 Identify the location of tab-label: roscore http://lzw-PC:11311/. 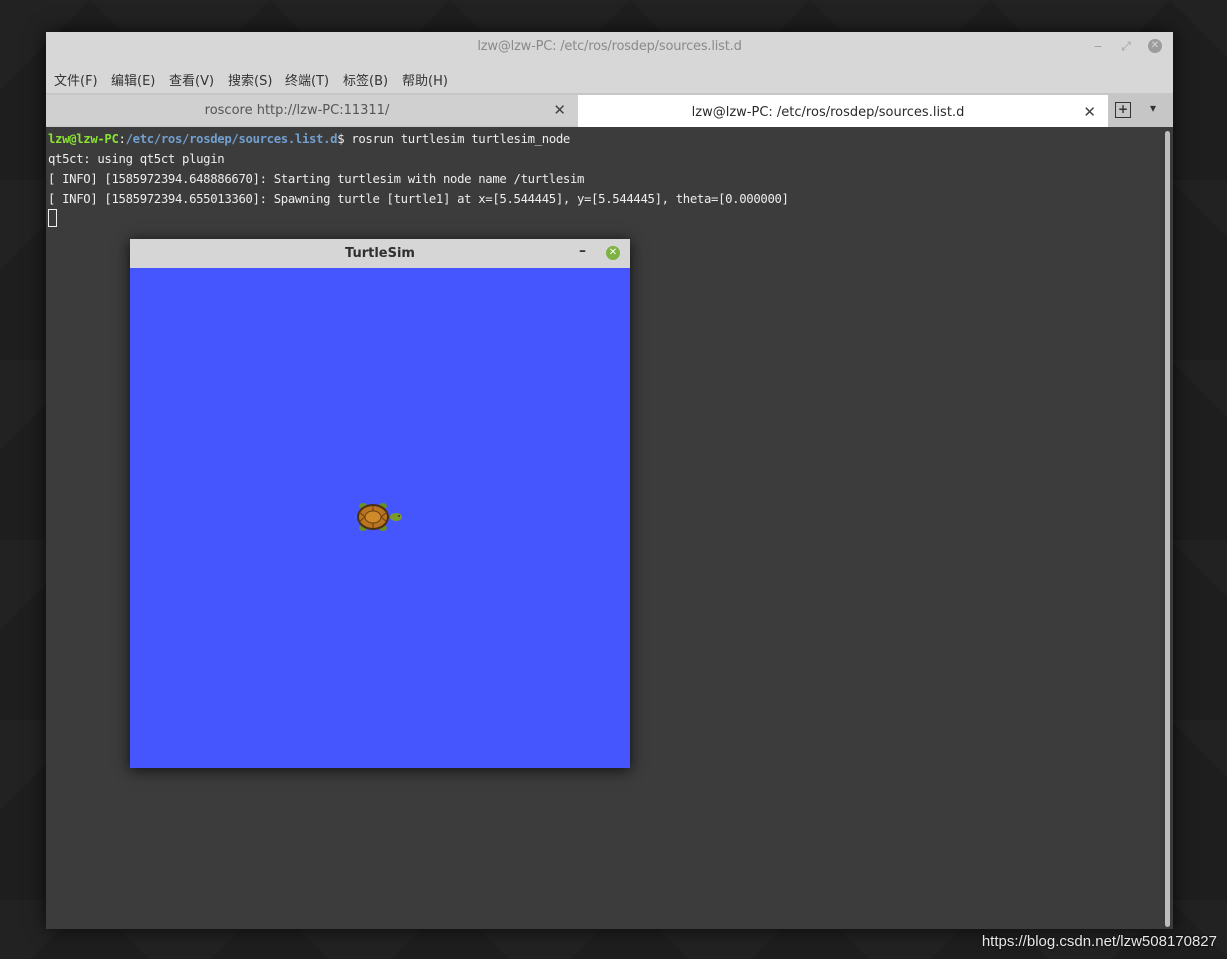
(297, 110).